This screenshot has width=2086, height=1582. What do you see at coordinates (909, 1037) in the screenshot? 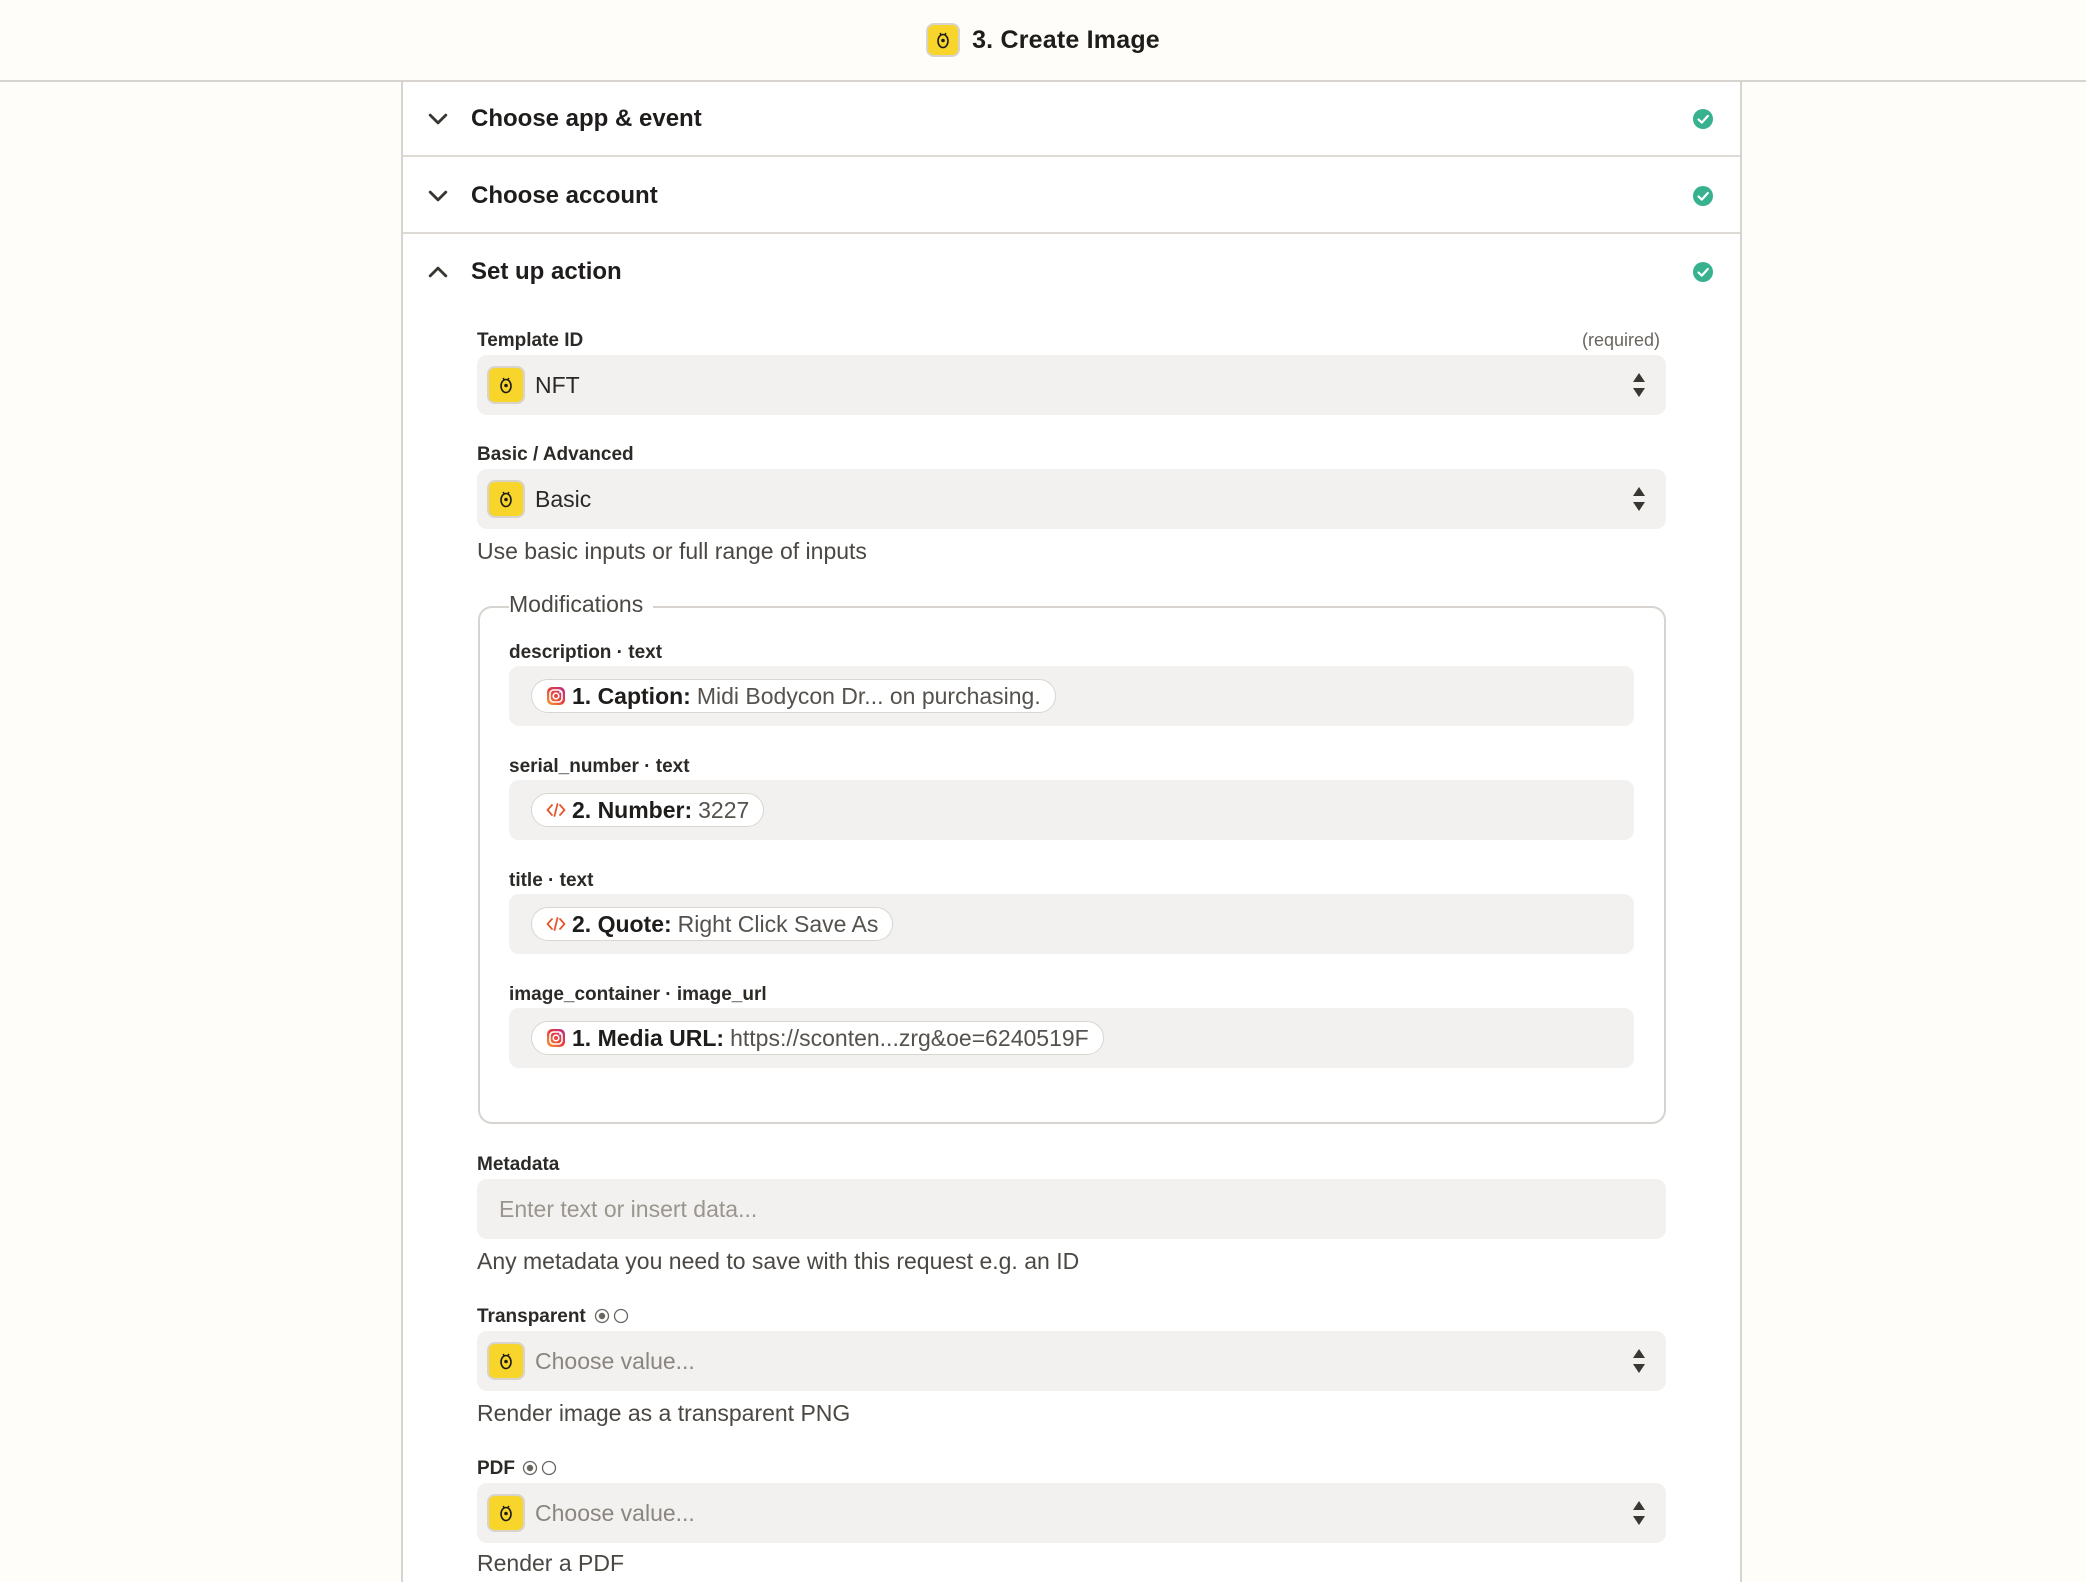
I see `pill-value: https://sconten...zrg&oe=6240519F` at bounding box center [909, 1037].